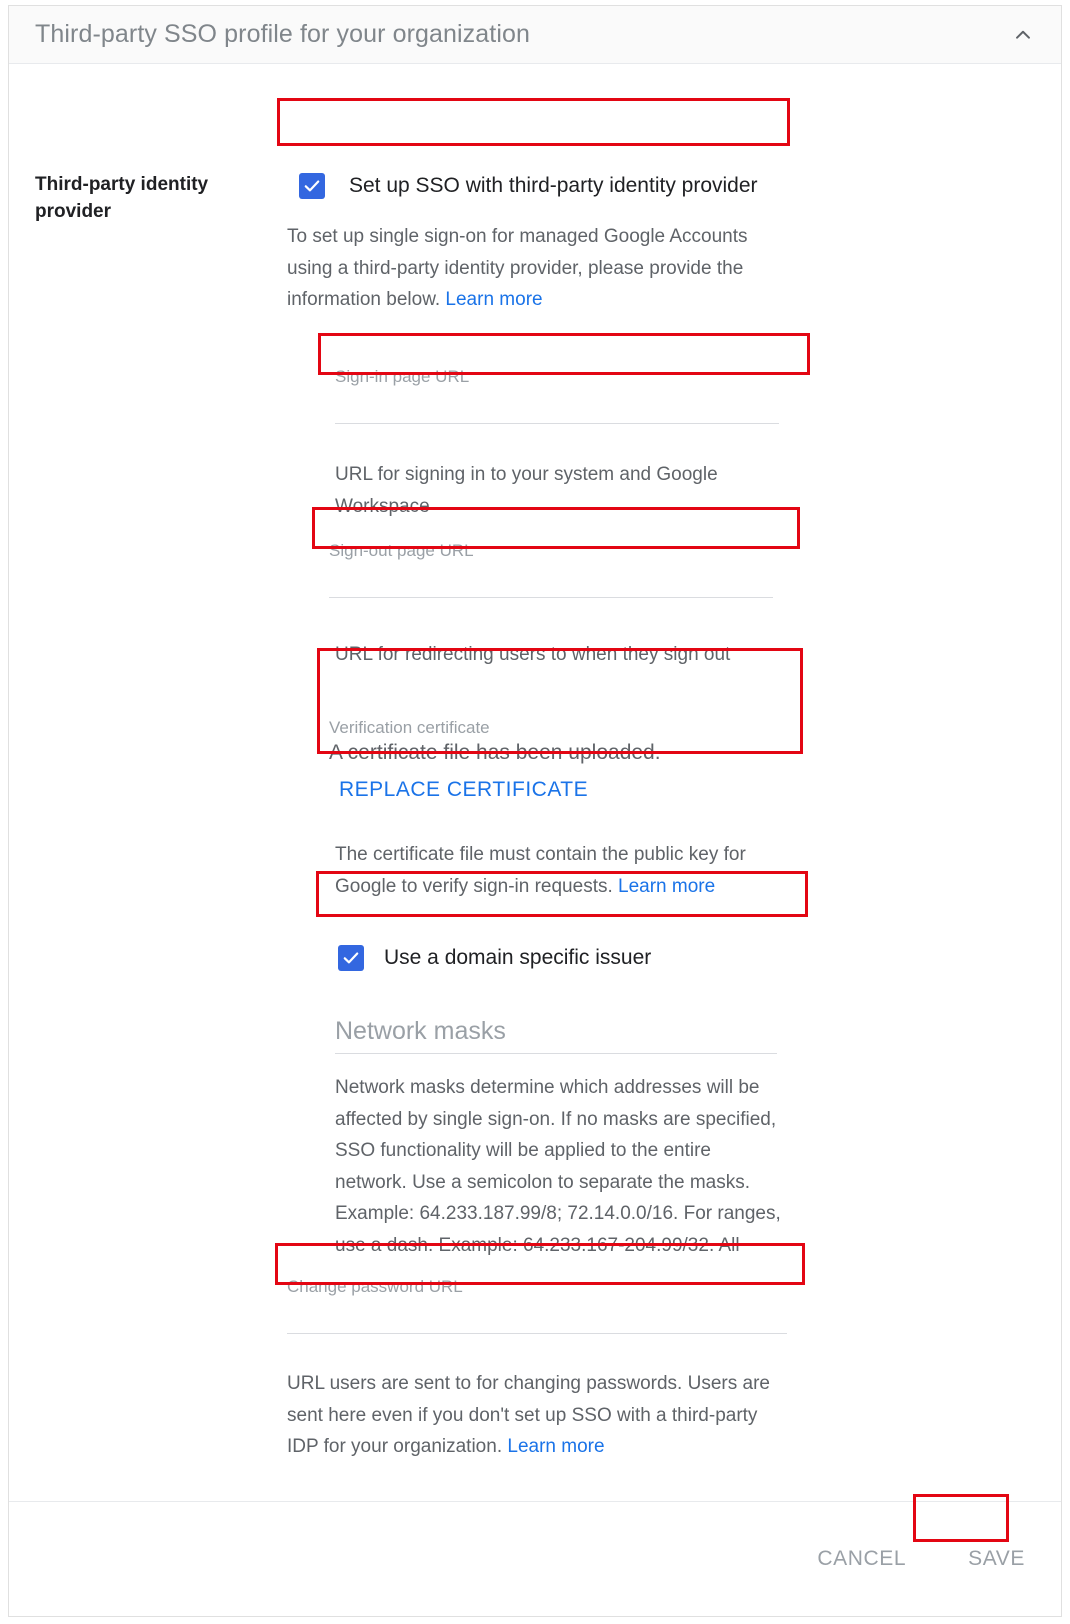  Describe the element at coordinates (557, 406) in the screenshot. I see `sign-in-url-input` at that location.